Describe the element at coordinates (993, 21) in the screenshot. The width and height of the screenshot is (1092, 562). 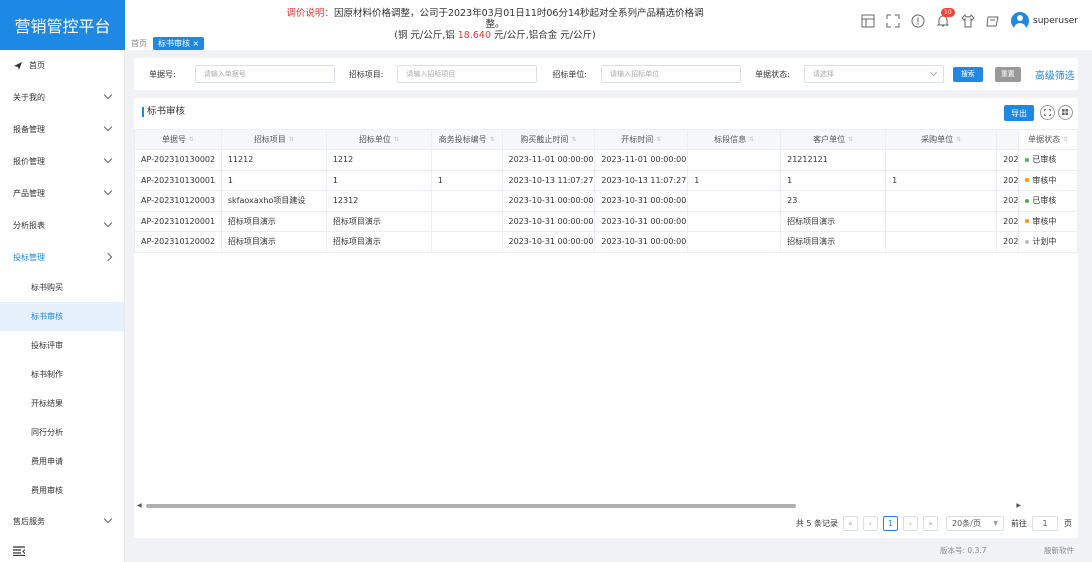
I see `skin-icon` at that location.